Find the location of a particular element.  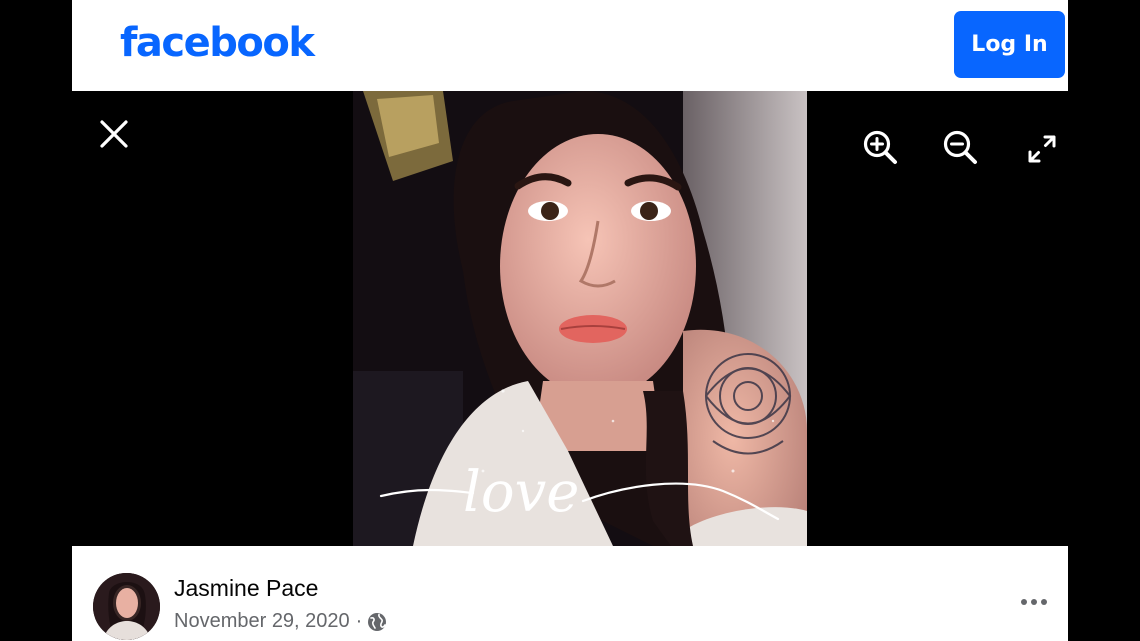

close-icon is located at coordinates (114, 134).